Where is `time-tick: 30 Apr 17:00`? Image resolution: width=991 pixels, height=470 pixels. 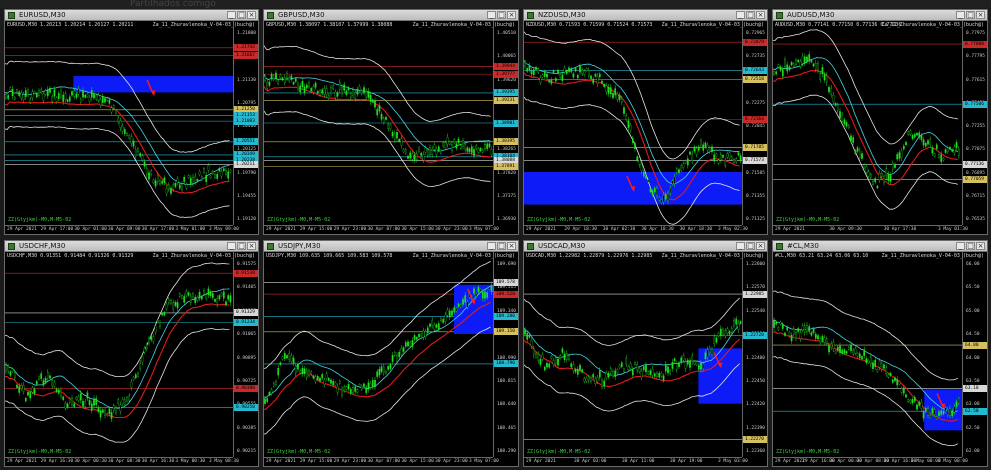 time-tick: 30 Apr 17:00 is located at coordinates (158, 229).